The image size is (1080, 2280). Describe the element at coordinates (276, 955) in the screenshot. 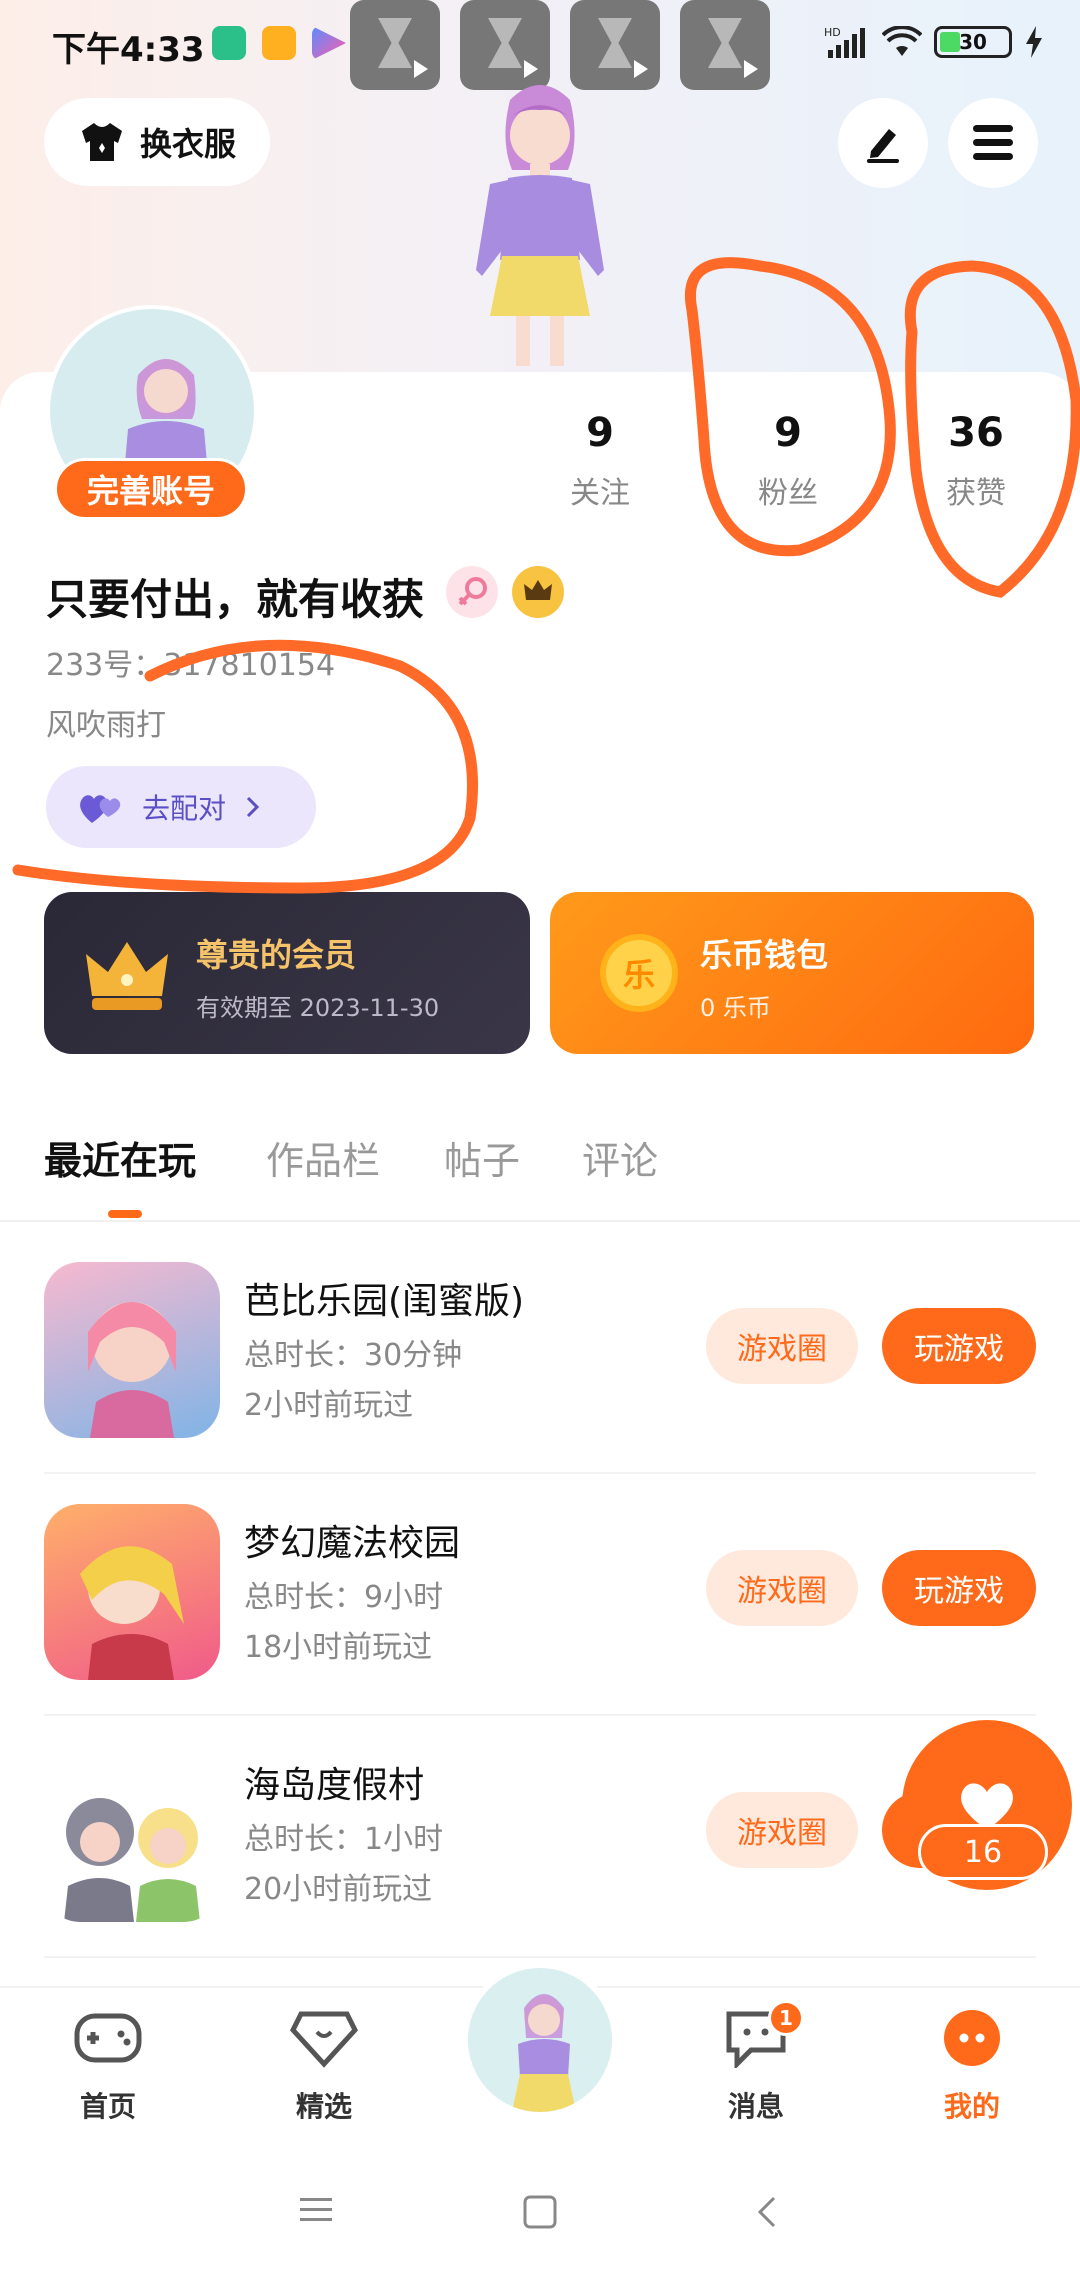

I see `vip-title: 尊贵的会员` at that location.